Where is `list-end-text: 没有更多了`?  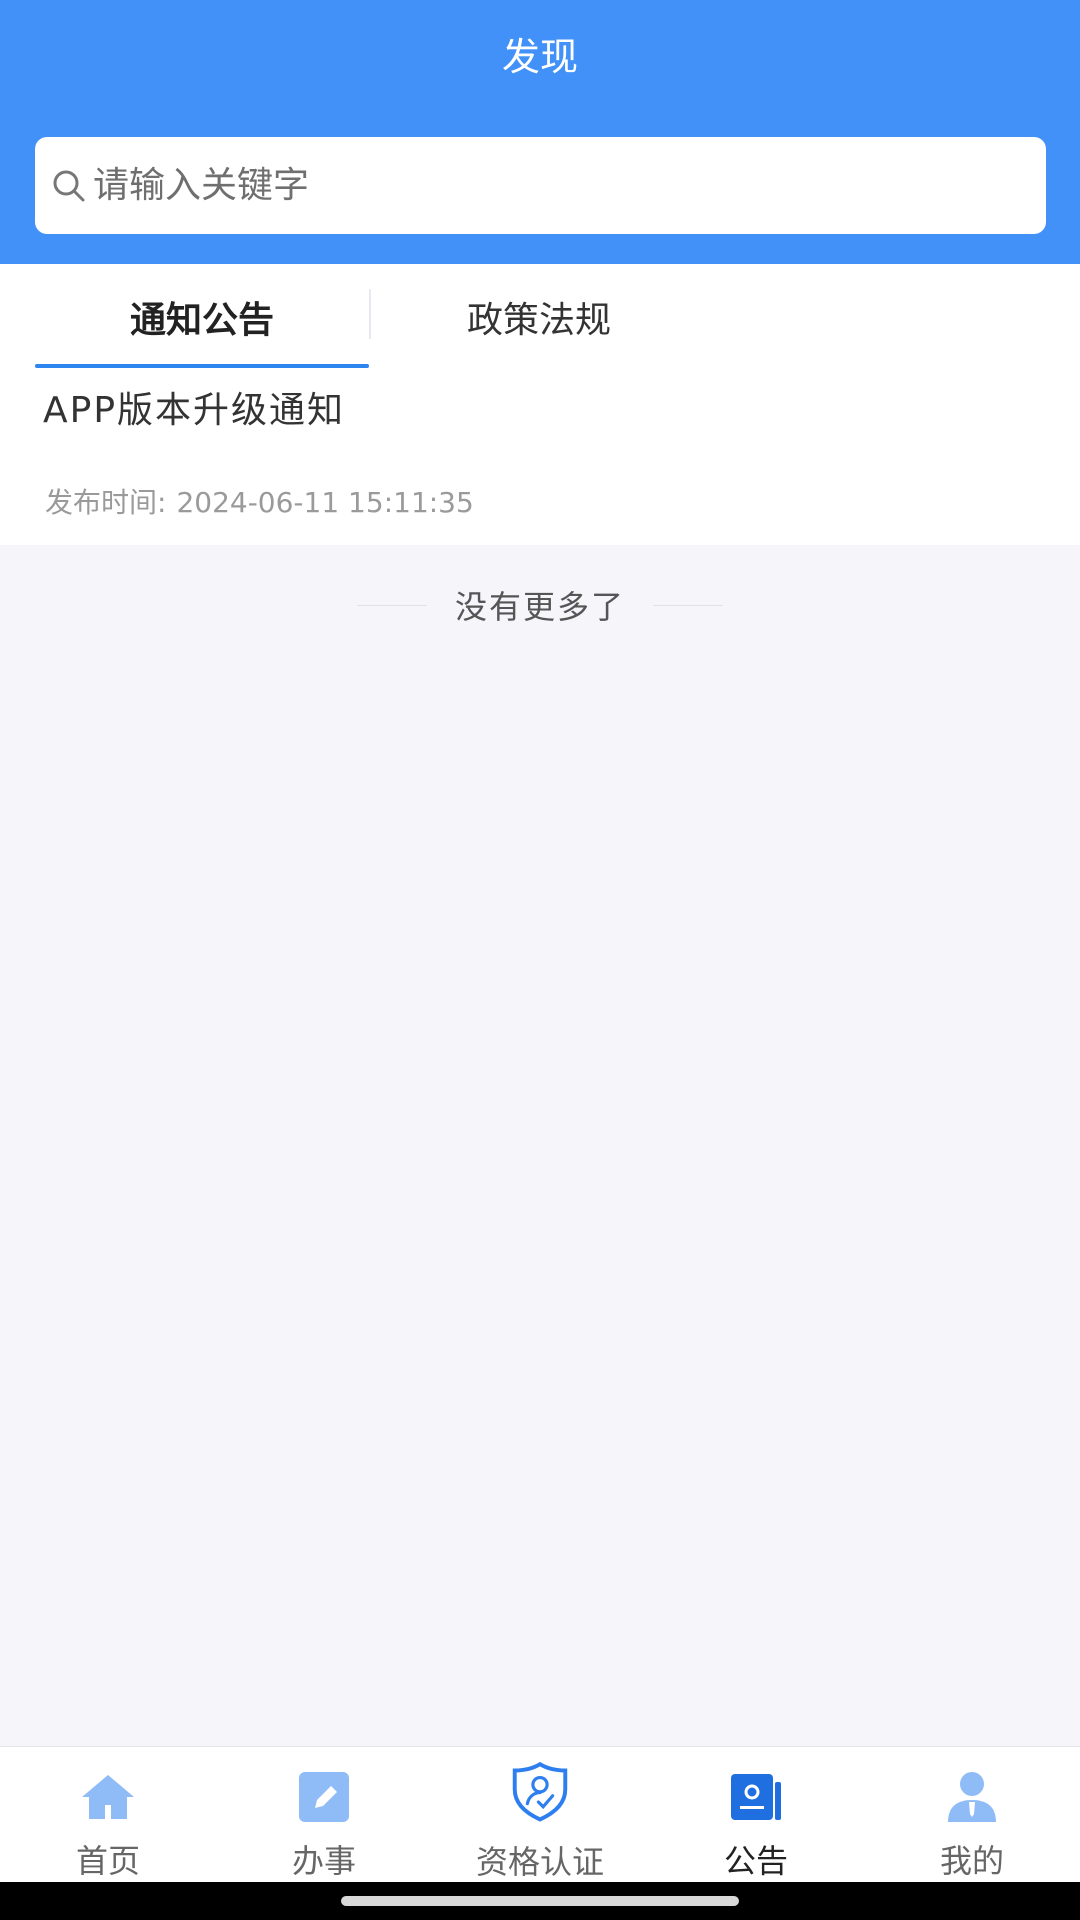 list-end-text: 没有更多了 is located at coordinates (539, 607).